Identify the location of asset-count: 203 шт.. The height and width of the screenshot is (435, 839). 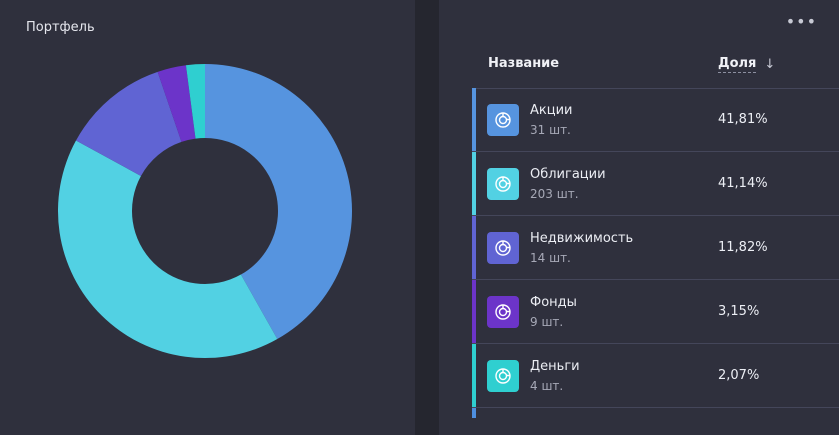
(554, 194).